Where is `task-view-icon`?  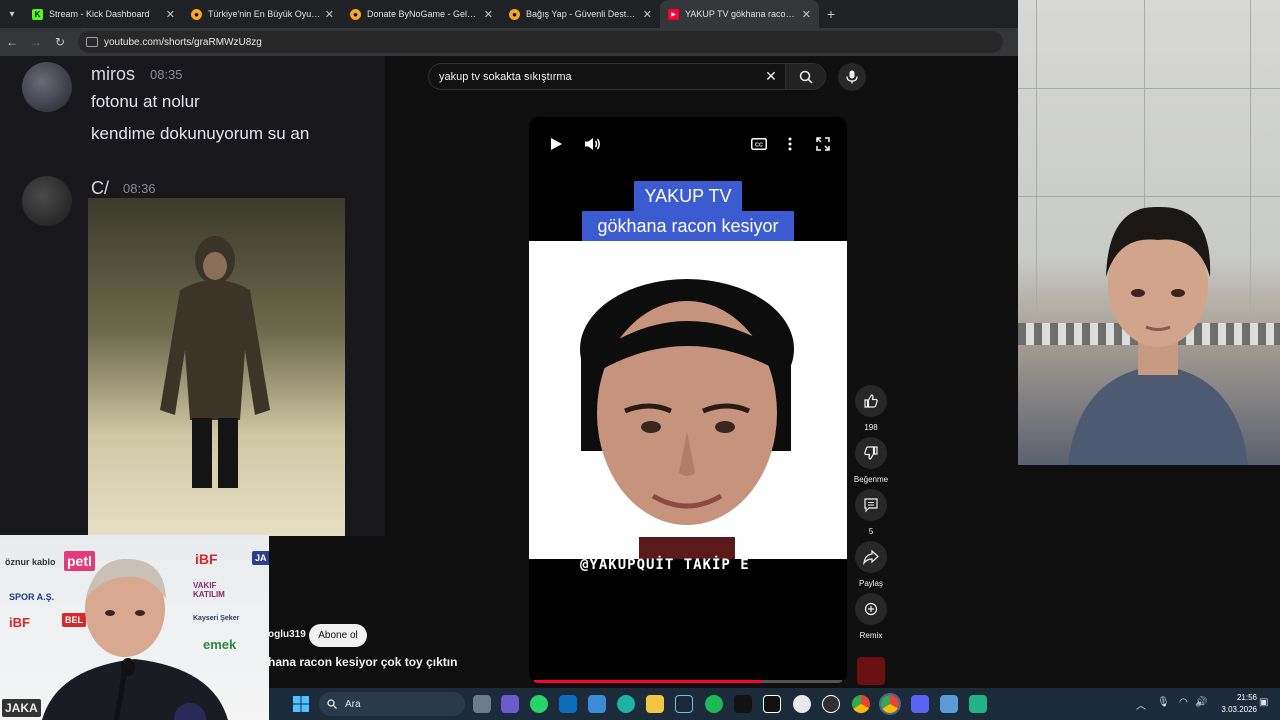
task-view-icon is located at coordinates (482, 704).